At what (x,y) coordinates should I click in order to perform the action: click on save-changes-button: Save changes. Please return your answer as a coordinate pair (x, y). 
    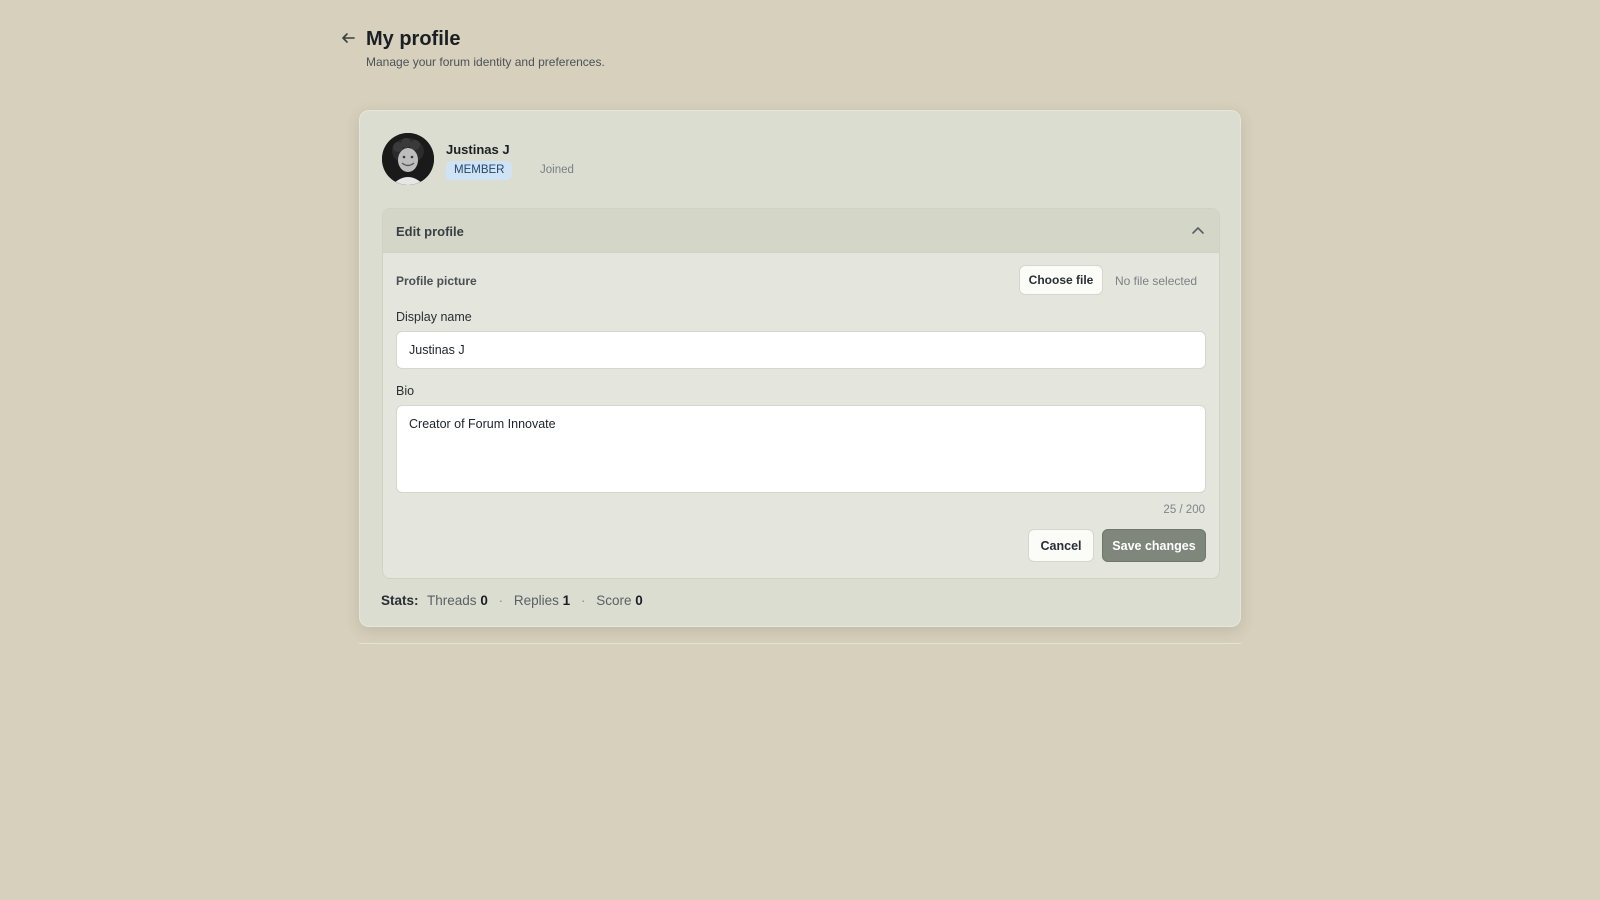
    Looking at the image, I should click on (1154, 545).